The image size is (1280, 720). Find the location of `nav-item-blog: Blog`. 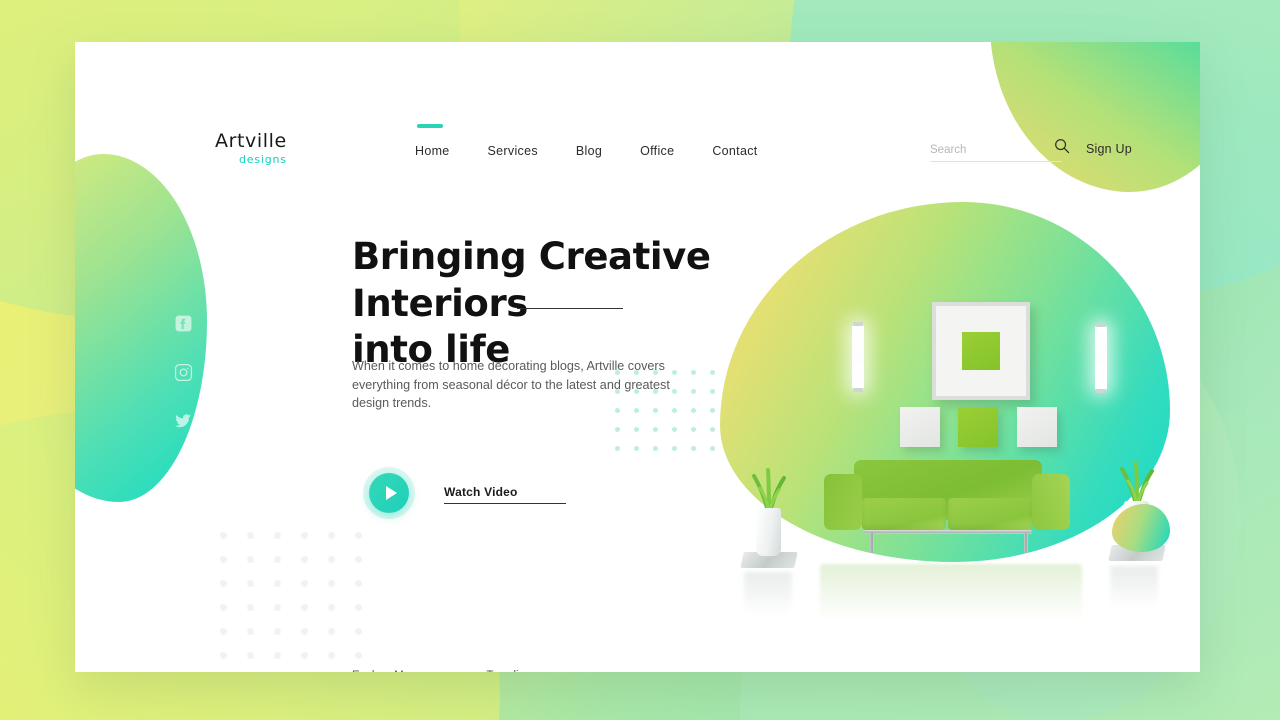

nav-item-blog: Blog is located at coordinates (589, 150).